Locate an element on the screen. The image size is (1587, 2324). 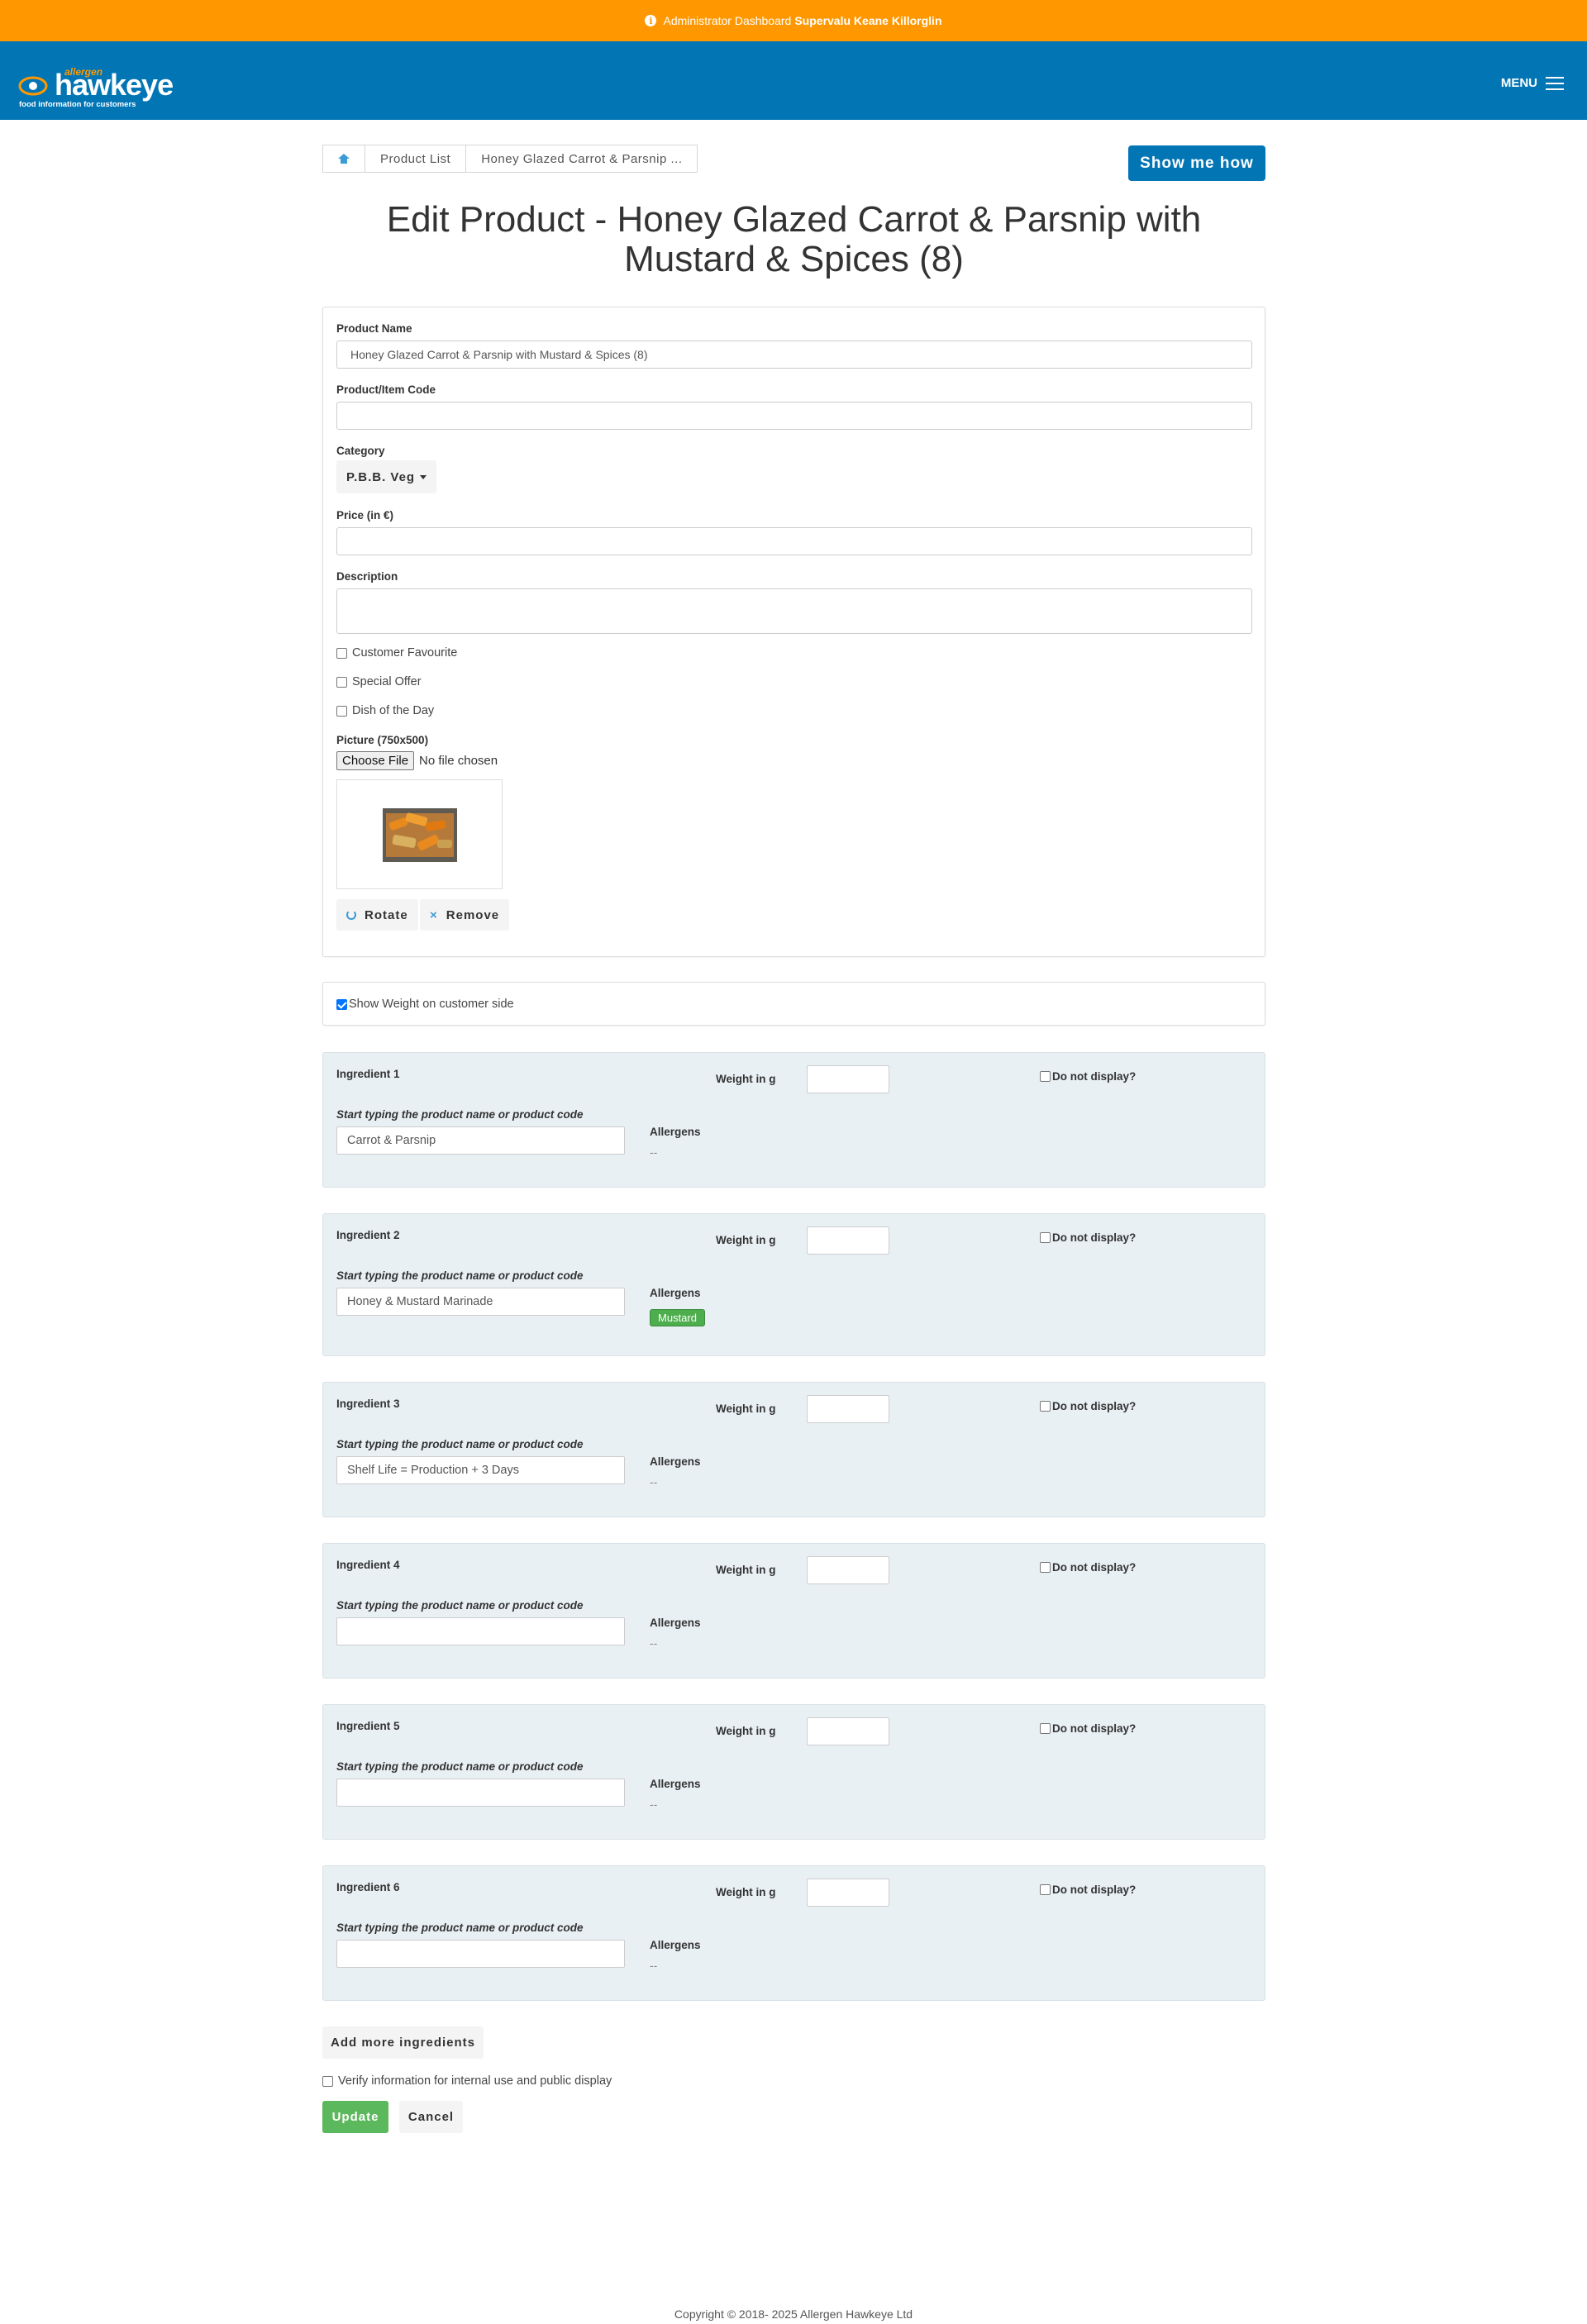
admin-banner-text: Administrator Dashboard is located at coordinates (727, 20).